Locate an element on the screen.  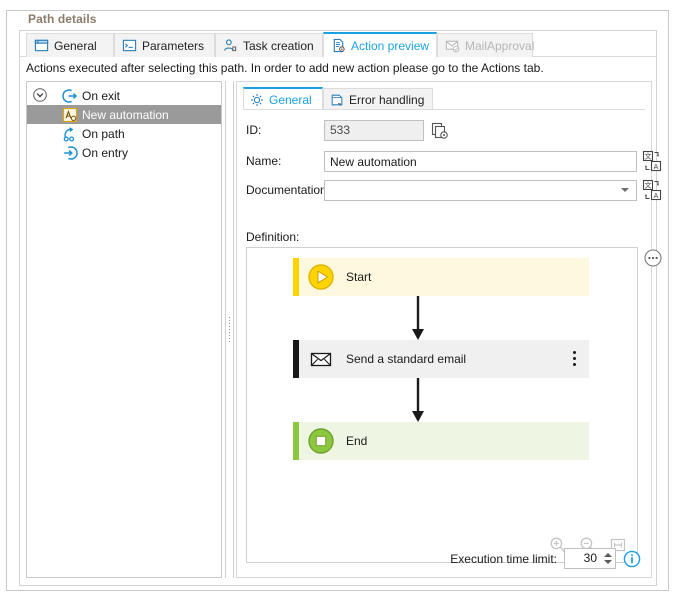
execution-time-limit-label: Execution time limit: is located at coordinates (503, 558).